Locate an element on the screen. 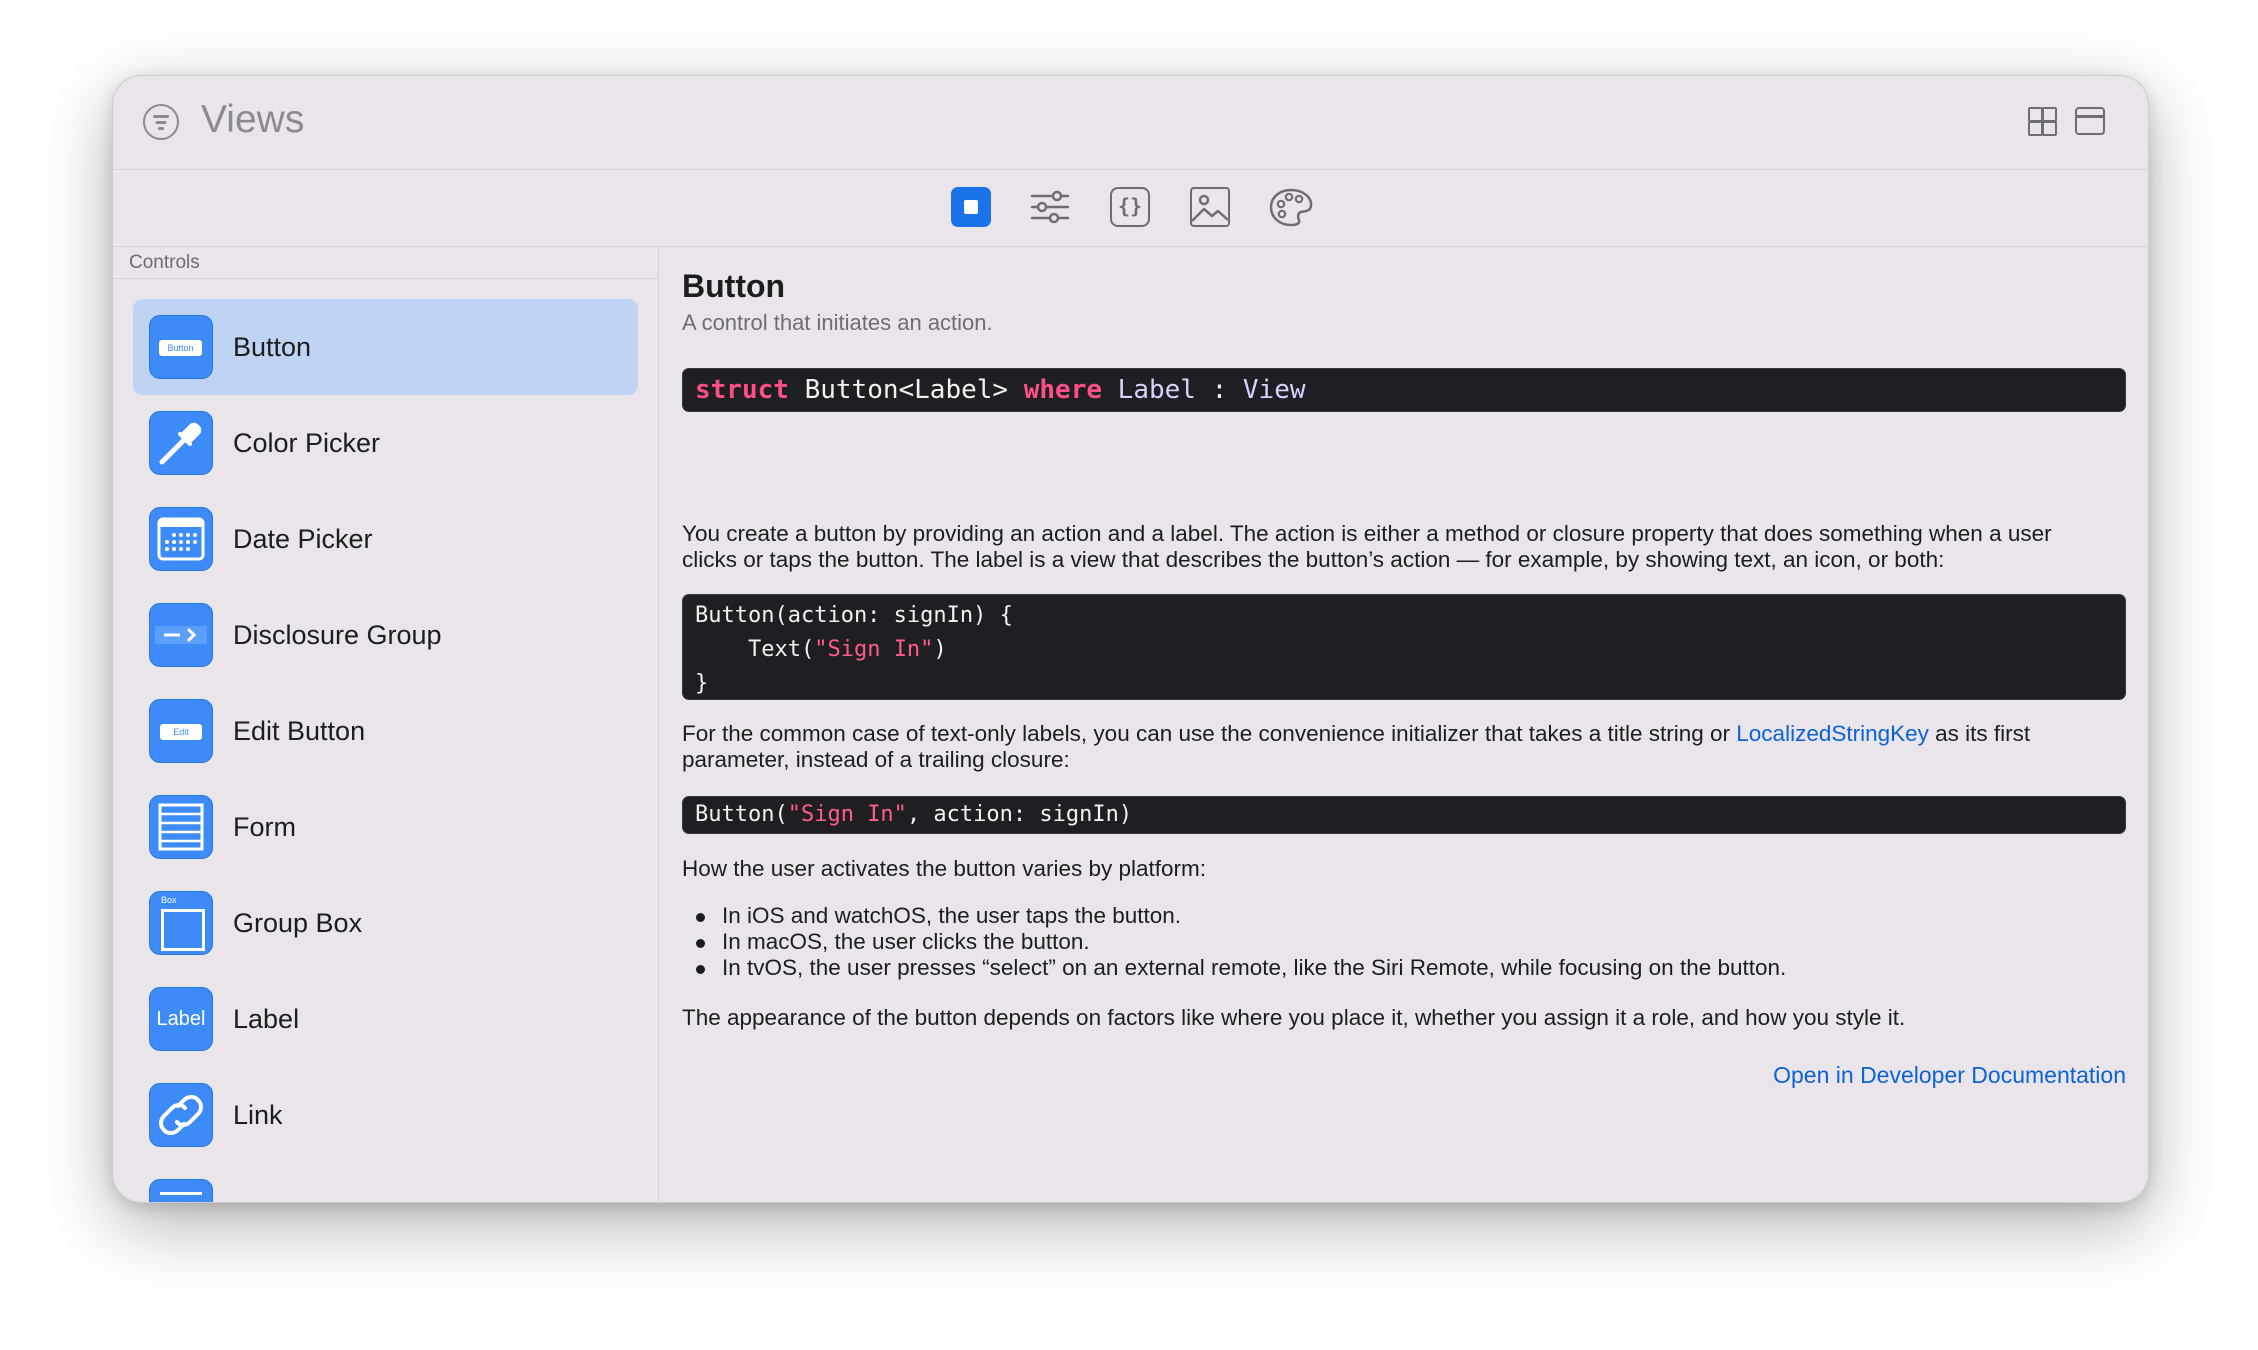 This screenshot has width=2258, height=1350. sidebar-item-link: Link is located at coordinates (385, 1115).